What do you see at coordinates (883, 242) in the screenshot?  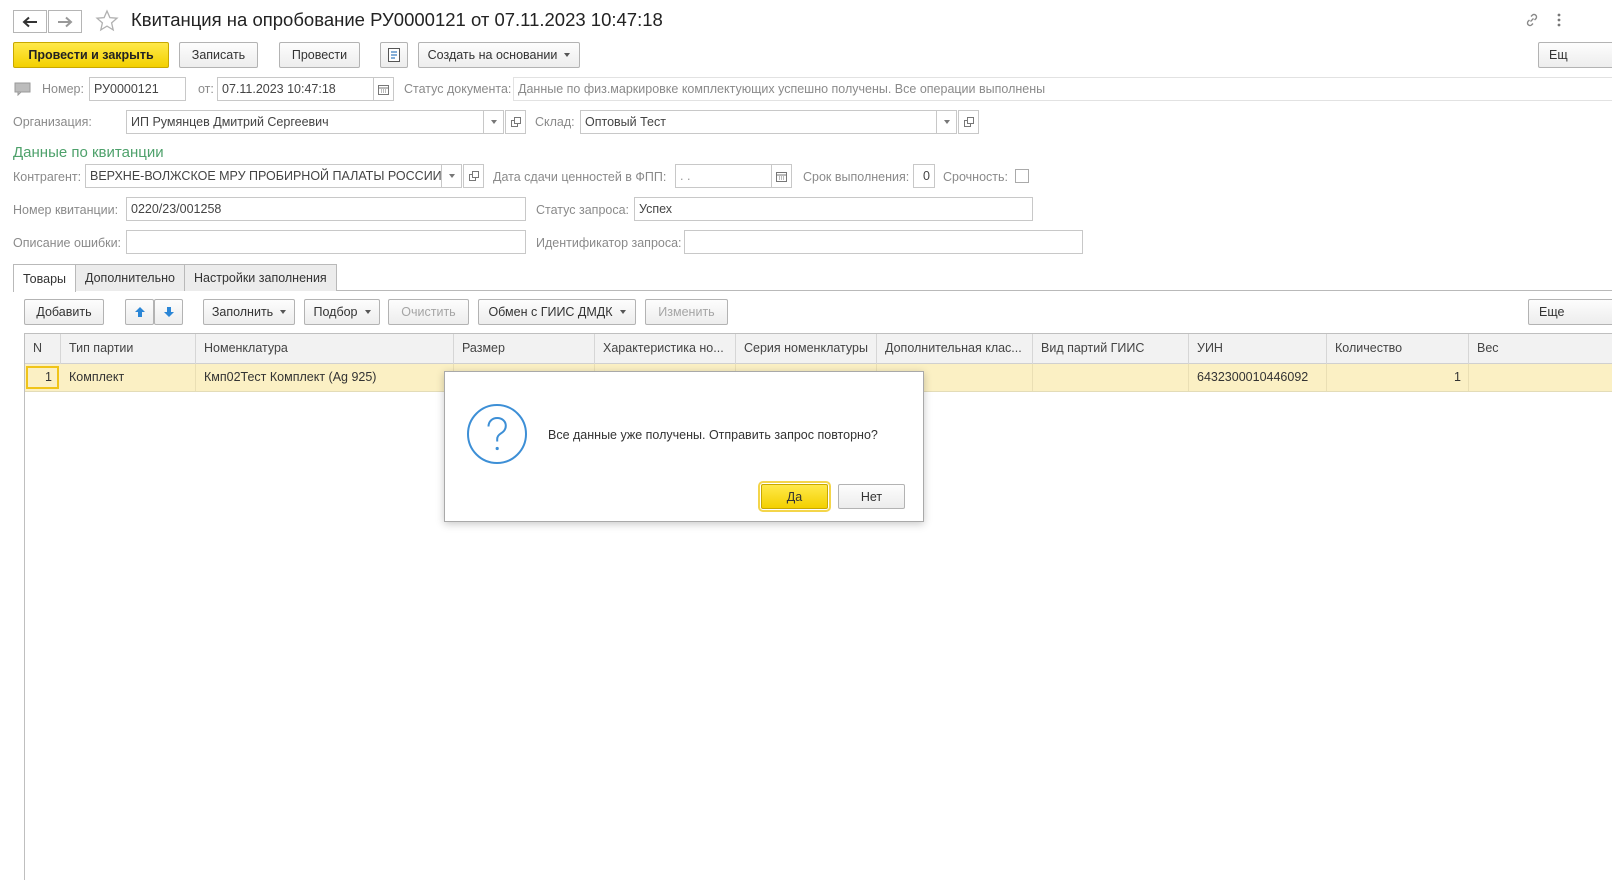 I see `request-id-field` at bounding box center [883, 242].